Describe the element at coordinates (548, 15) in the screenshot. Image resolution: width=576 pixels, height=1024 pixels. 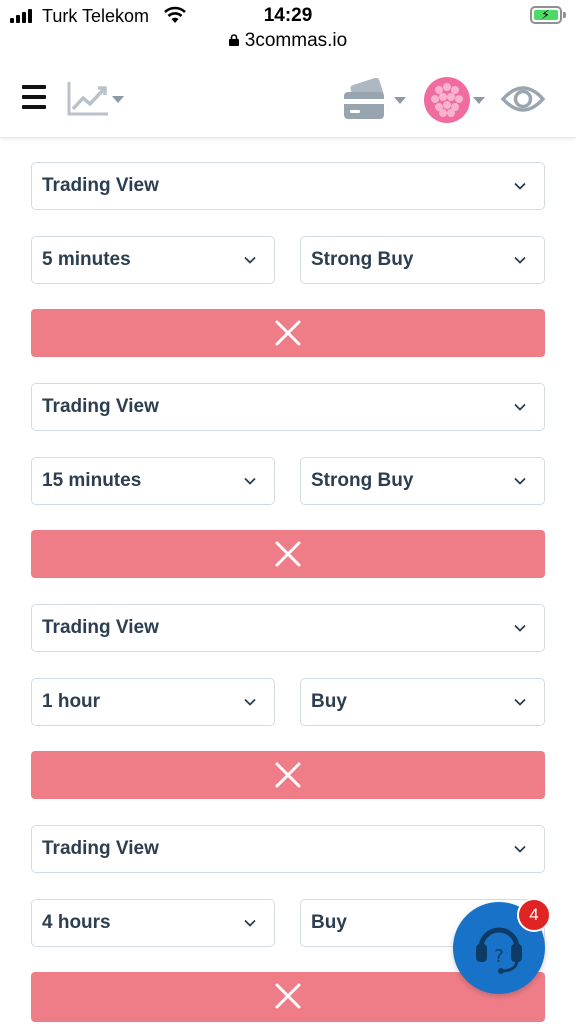
I see `battery-charging-icon: ⚡` at that location.